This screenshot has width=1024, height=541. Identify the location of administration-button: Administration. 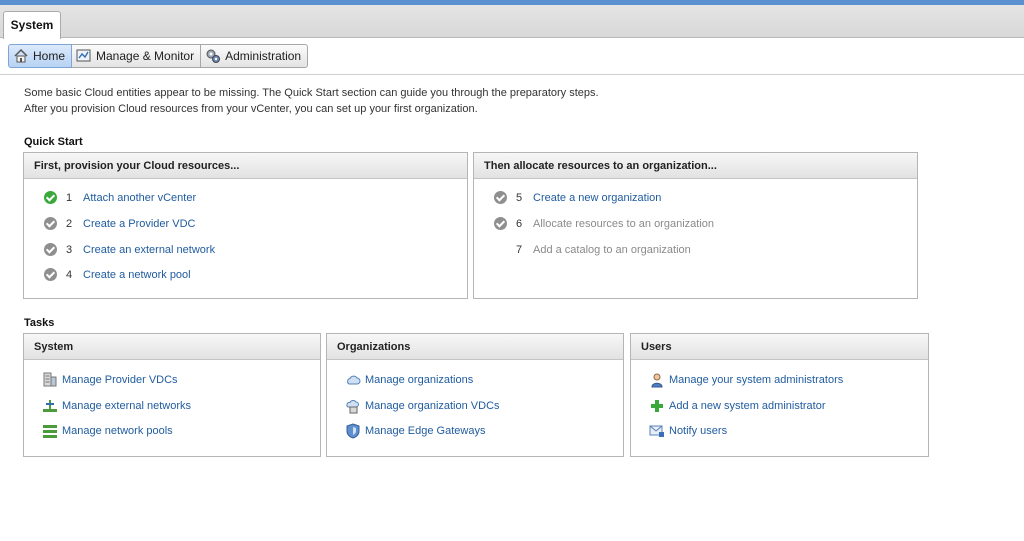
(254, 56).